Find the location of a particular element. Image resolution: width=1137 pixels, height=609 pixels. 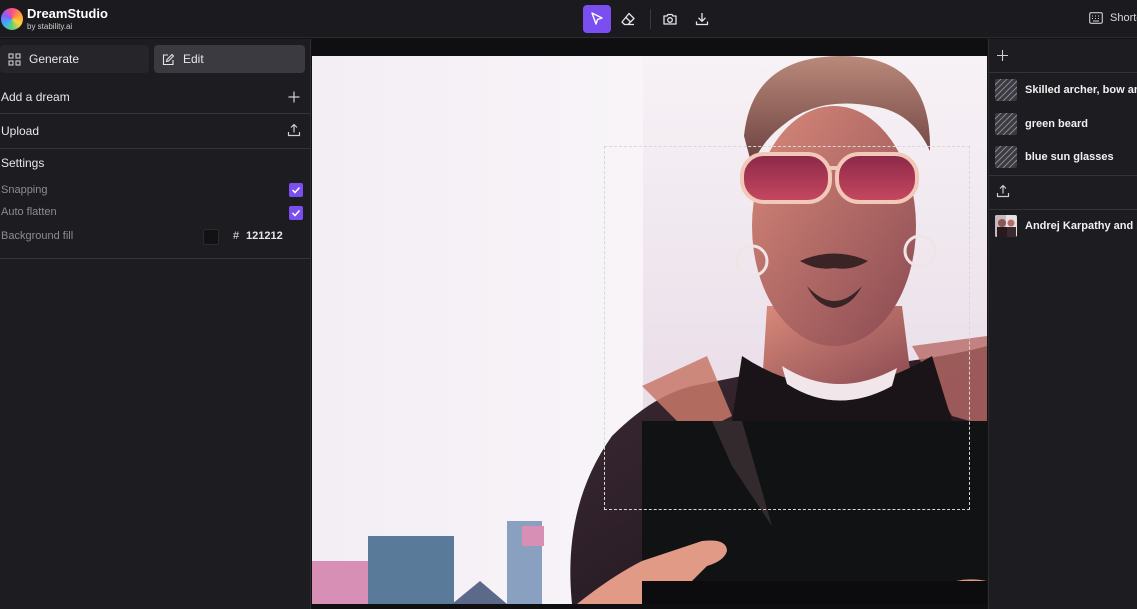

prompt-layer-name: blue sun glasses is located at coordinates (1069, 157).